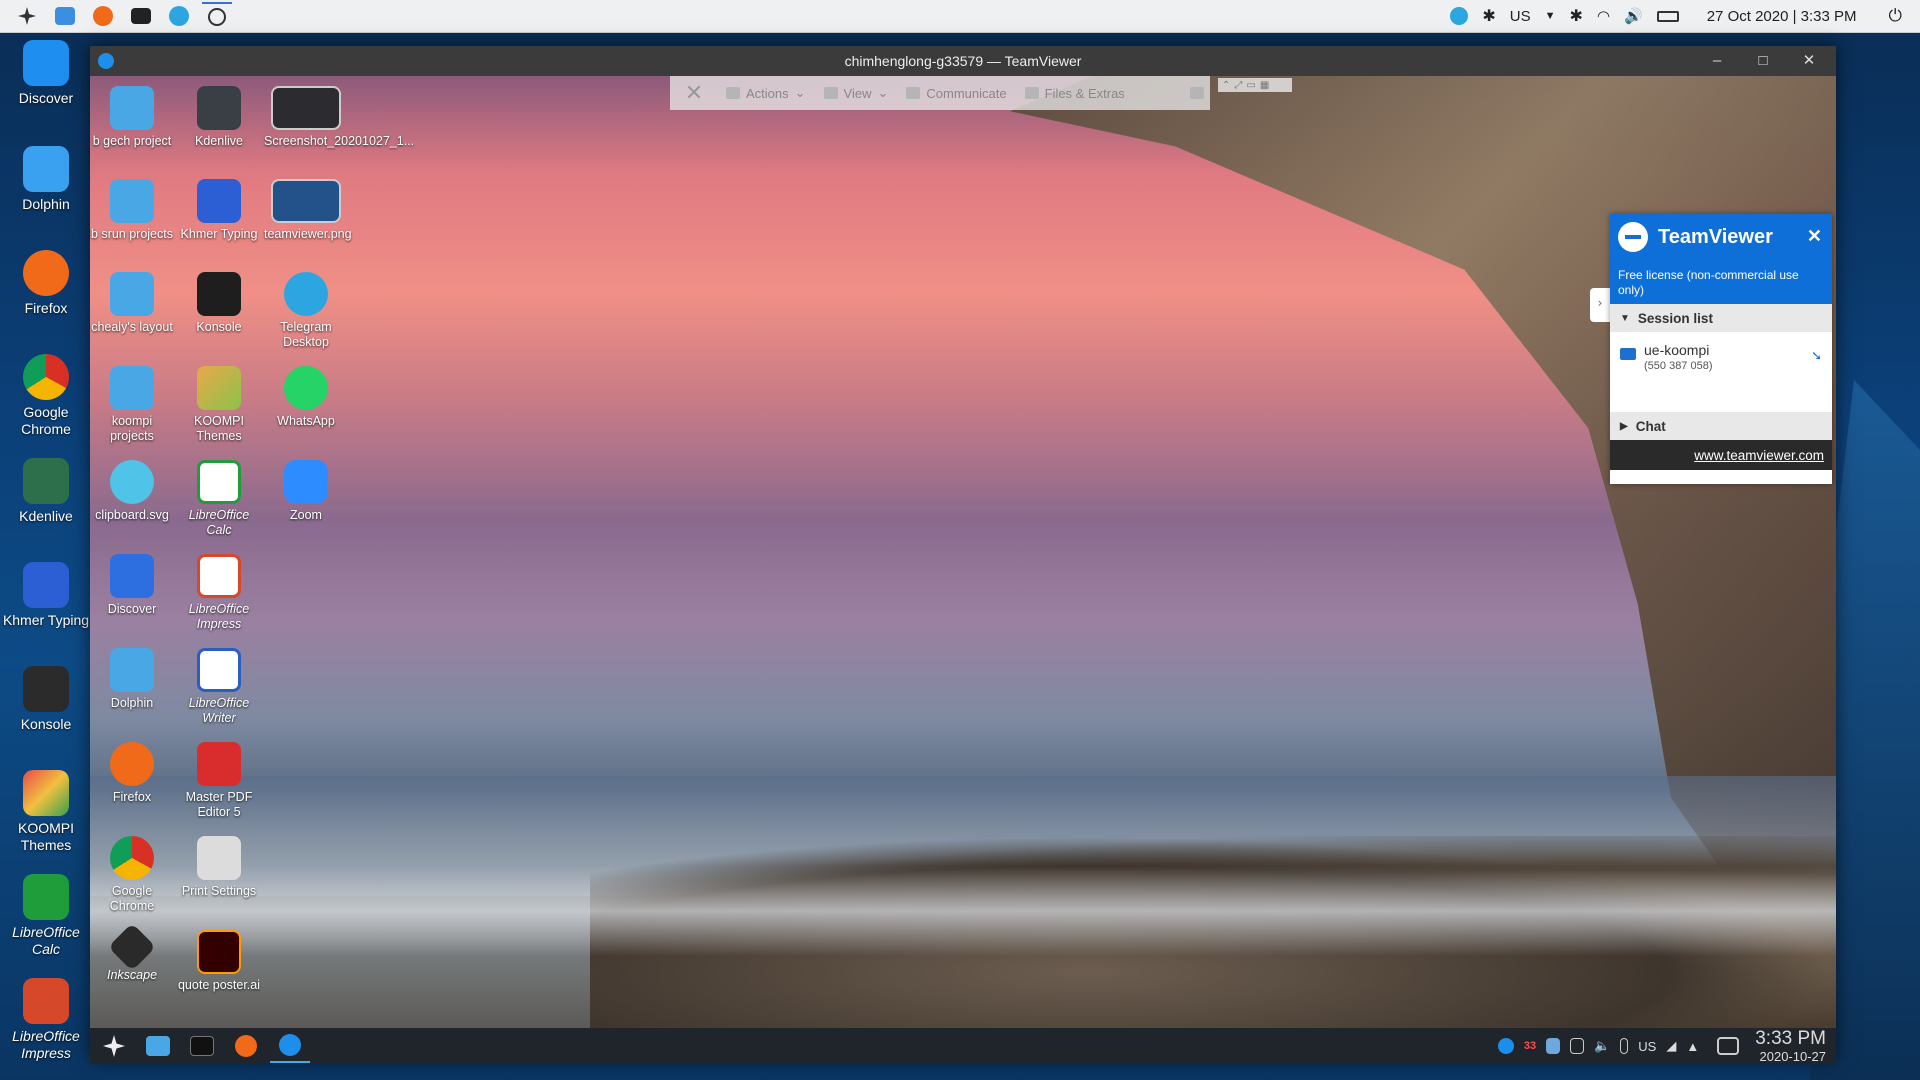 The height and width of the screenshot is (1080, 1920). What do you see at coordinates (855, 93) in the screenshot?
I see `view-menu: View ⌄` at bounding box center [855, 93].